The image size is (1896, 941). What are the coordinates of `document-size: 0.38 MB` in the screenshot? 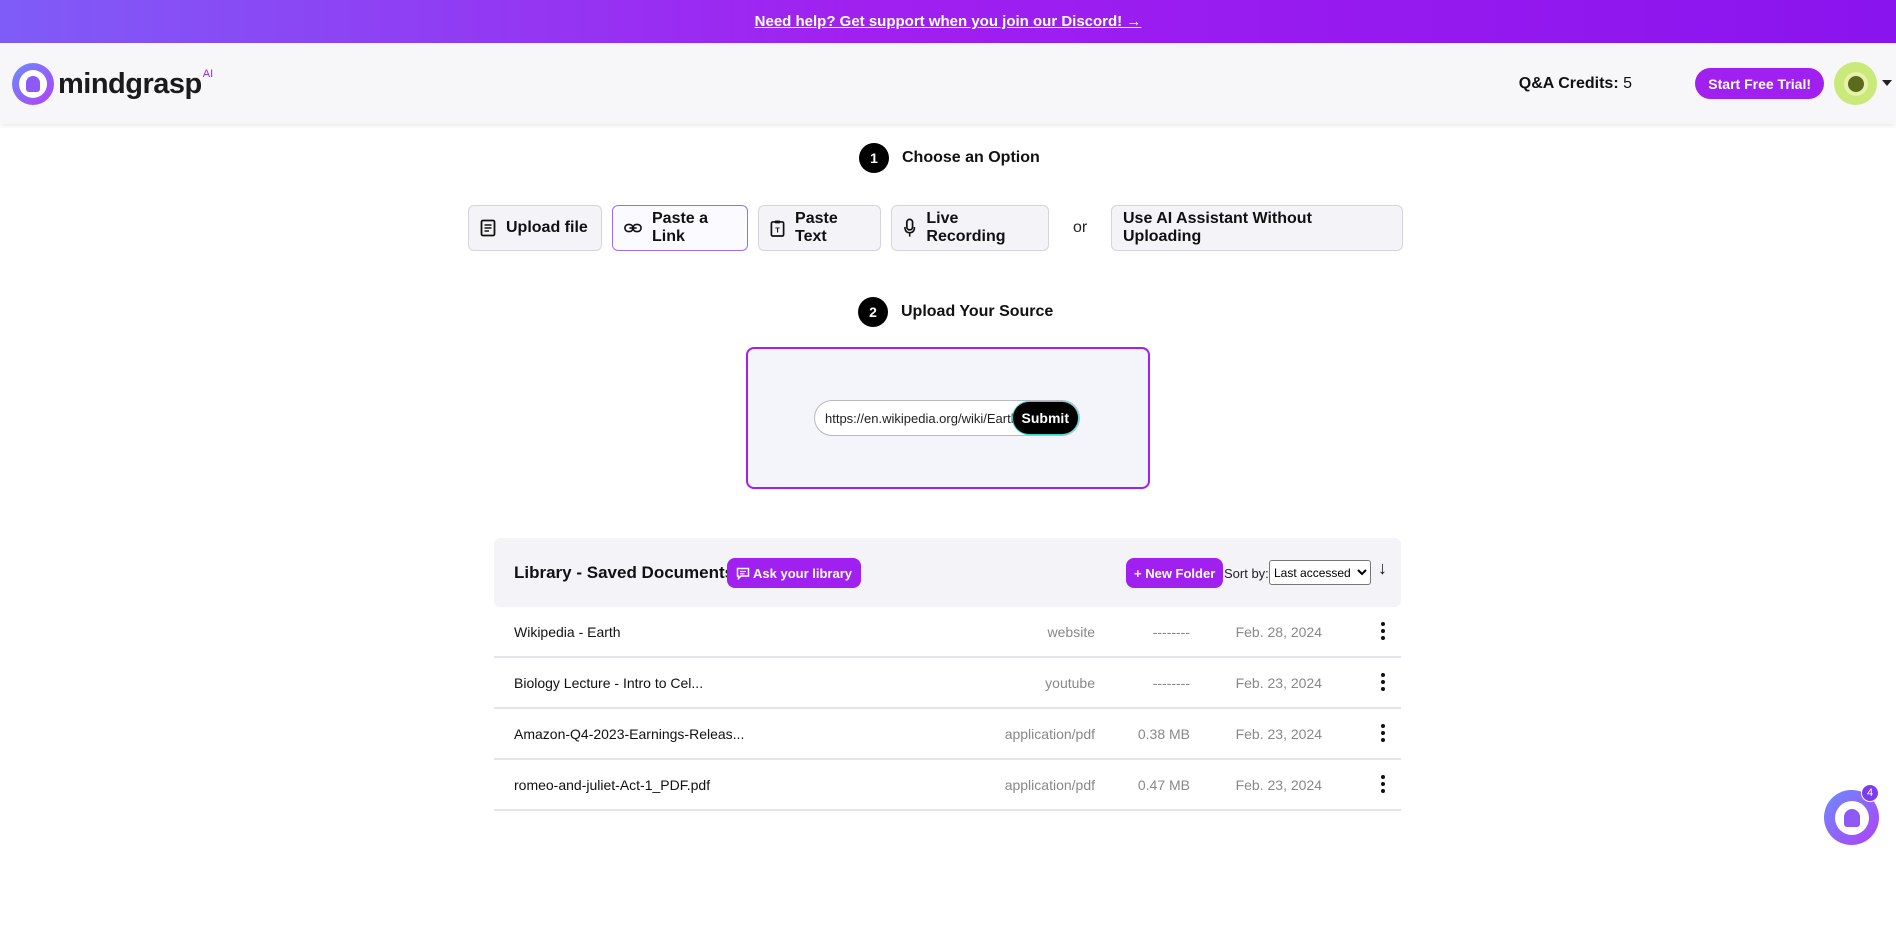 It's located at (1163, 734).